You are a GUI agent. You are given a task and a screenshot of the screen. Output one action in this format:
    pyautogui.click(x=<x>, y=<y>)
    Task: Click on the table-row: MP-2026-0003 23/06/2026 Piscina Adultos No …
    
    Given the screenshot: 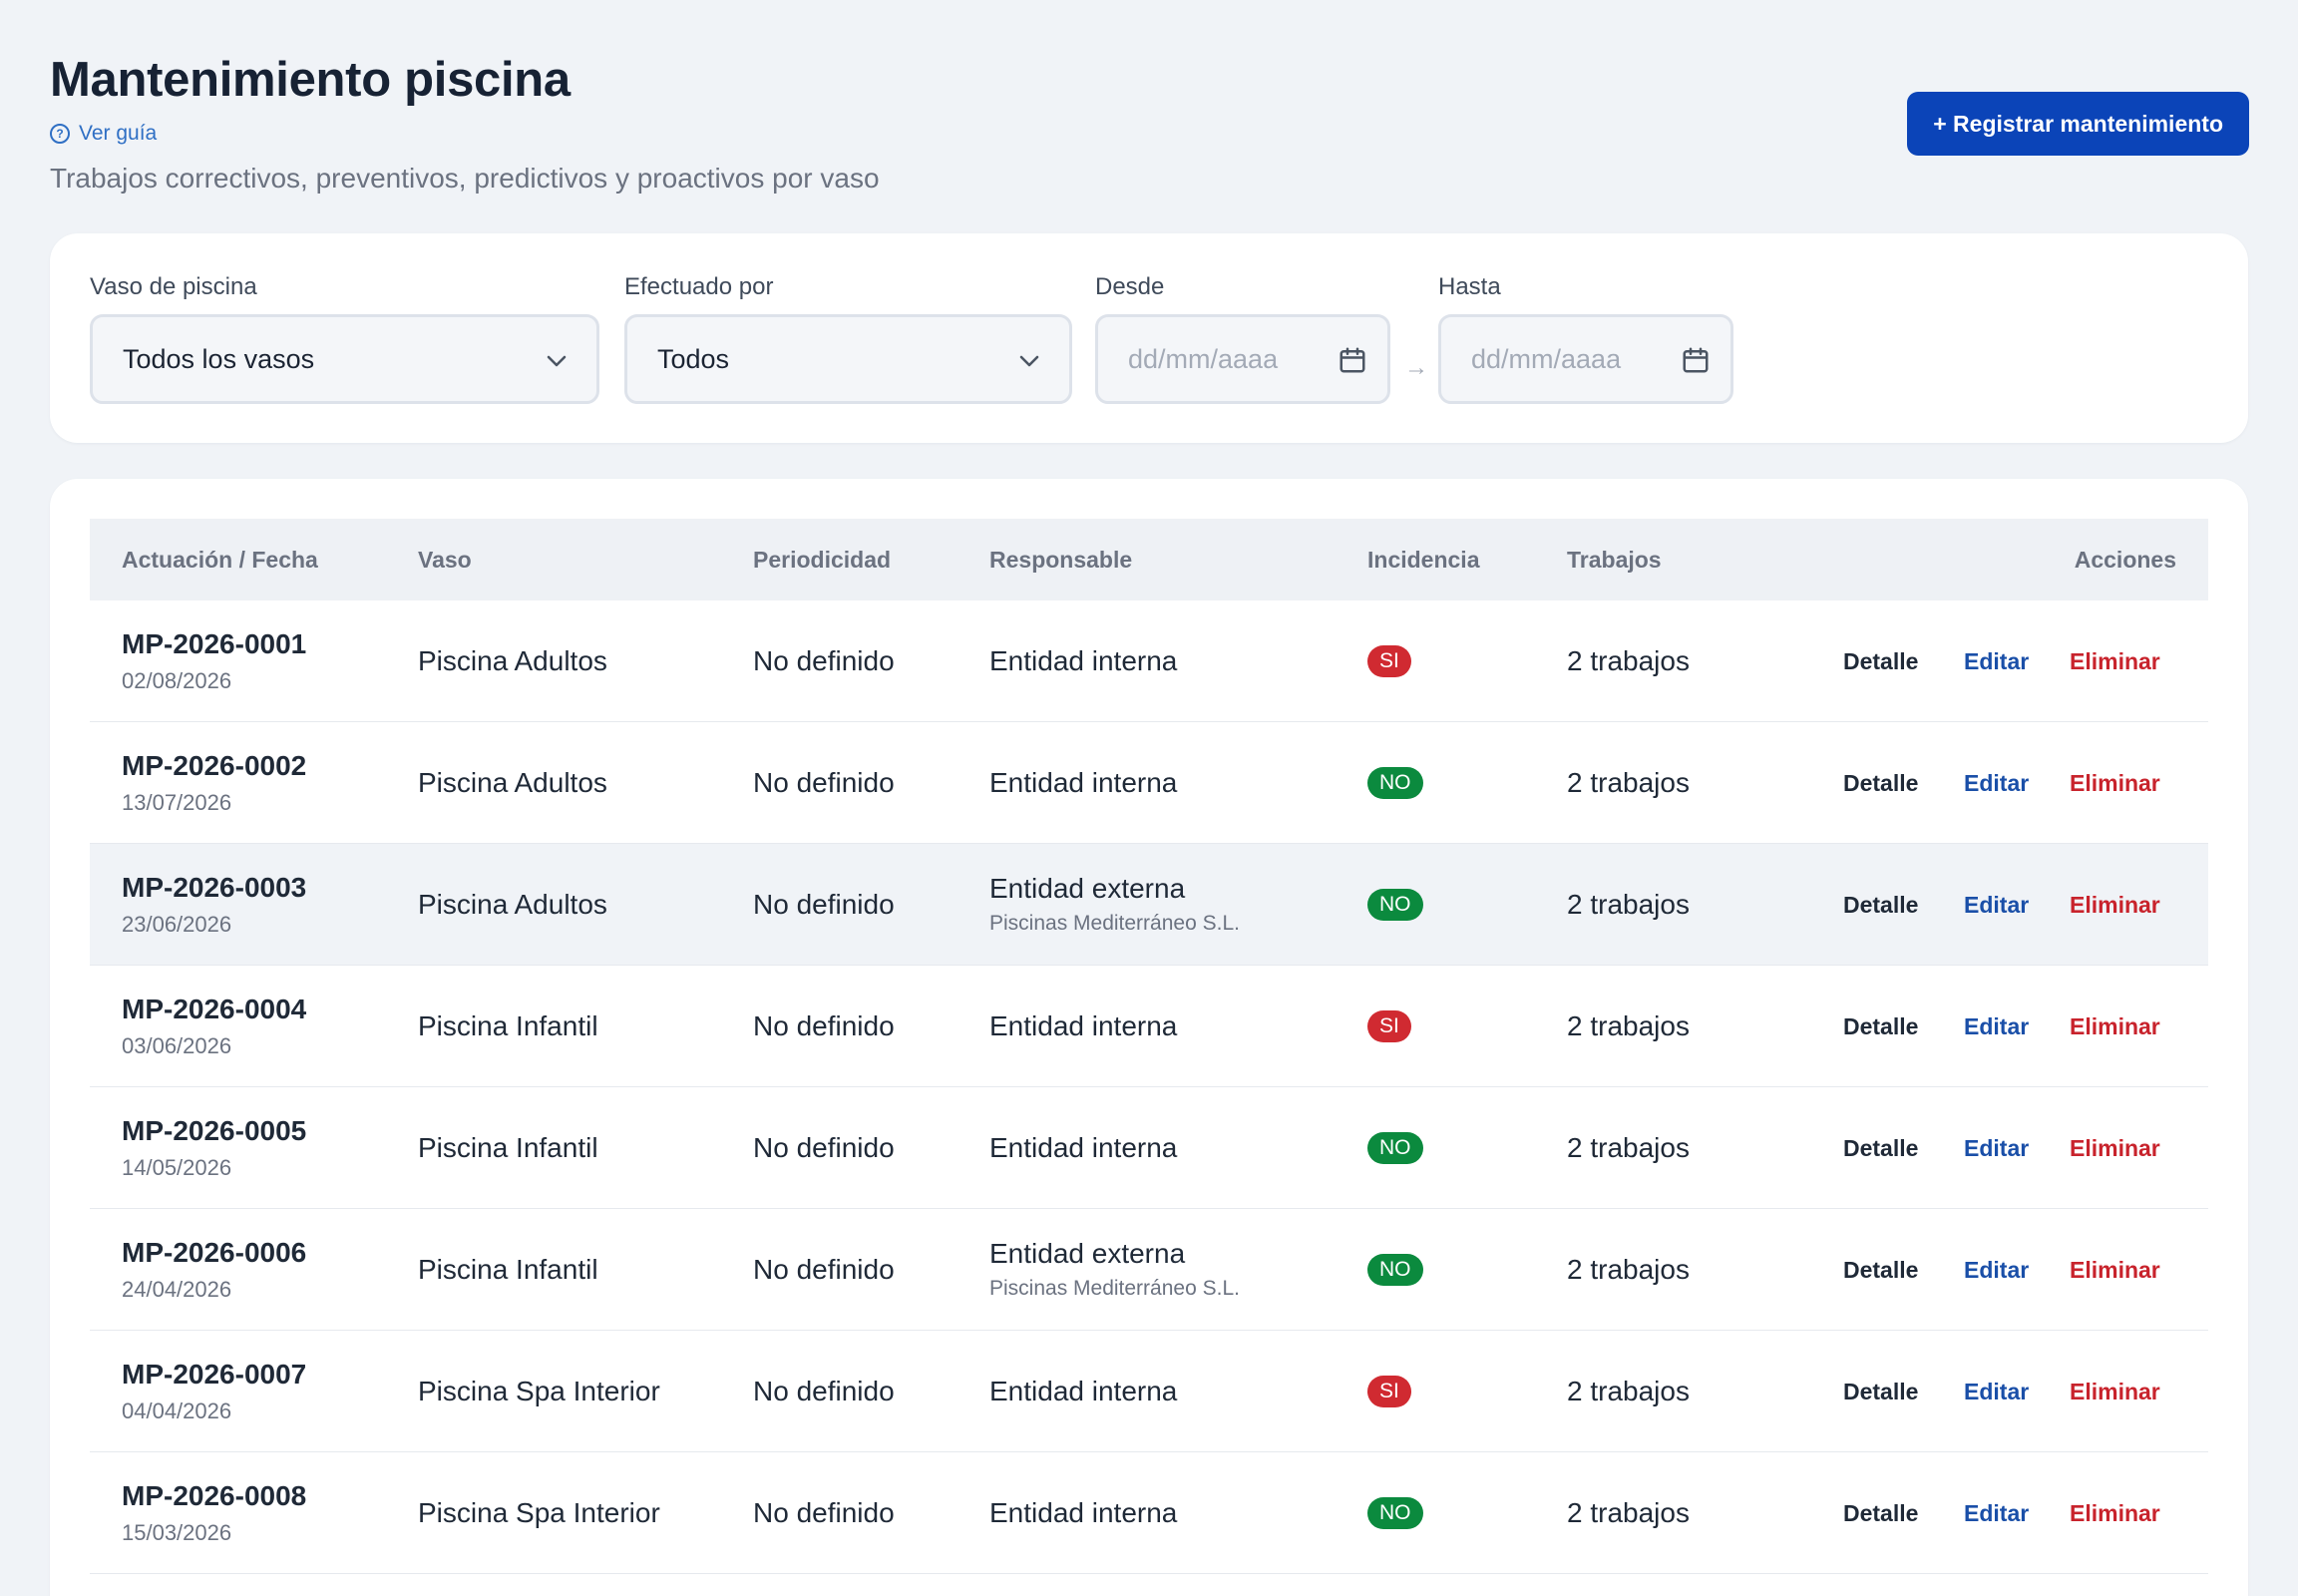 What is the action you would take?
    pyautogui.click(x=1149, y=905)
    